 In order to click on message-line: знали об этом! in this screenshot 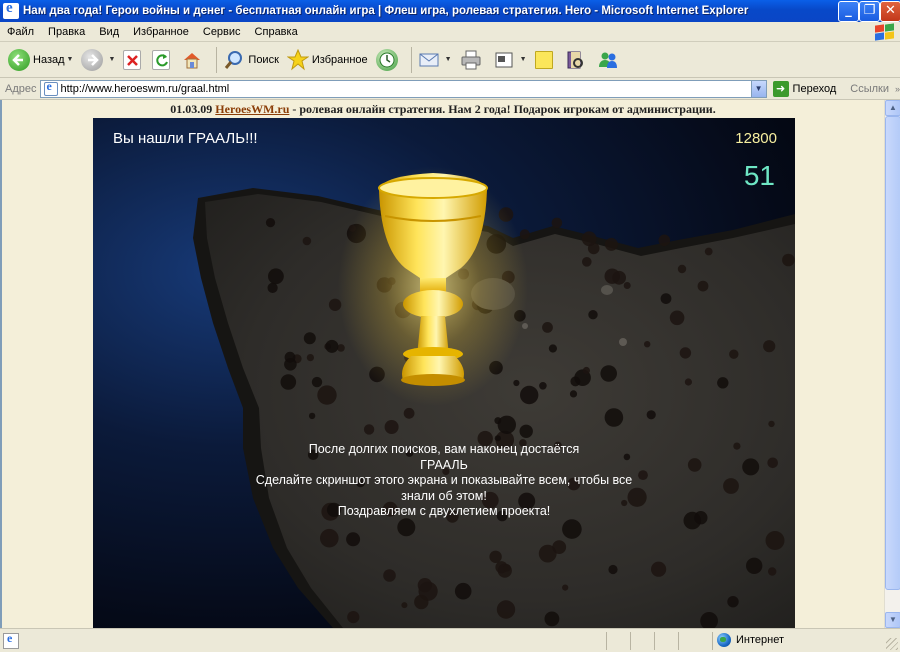, I will do `click(444, 495)`.